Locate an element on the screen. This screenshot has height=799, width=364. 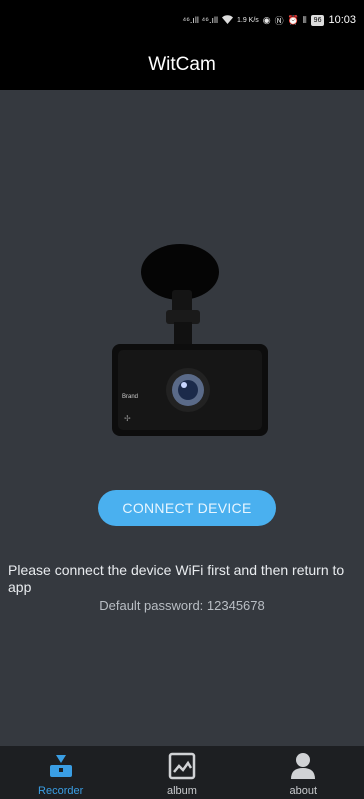
default-password-text: Default password: 12345678 is located at coordinates (182, 605).